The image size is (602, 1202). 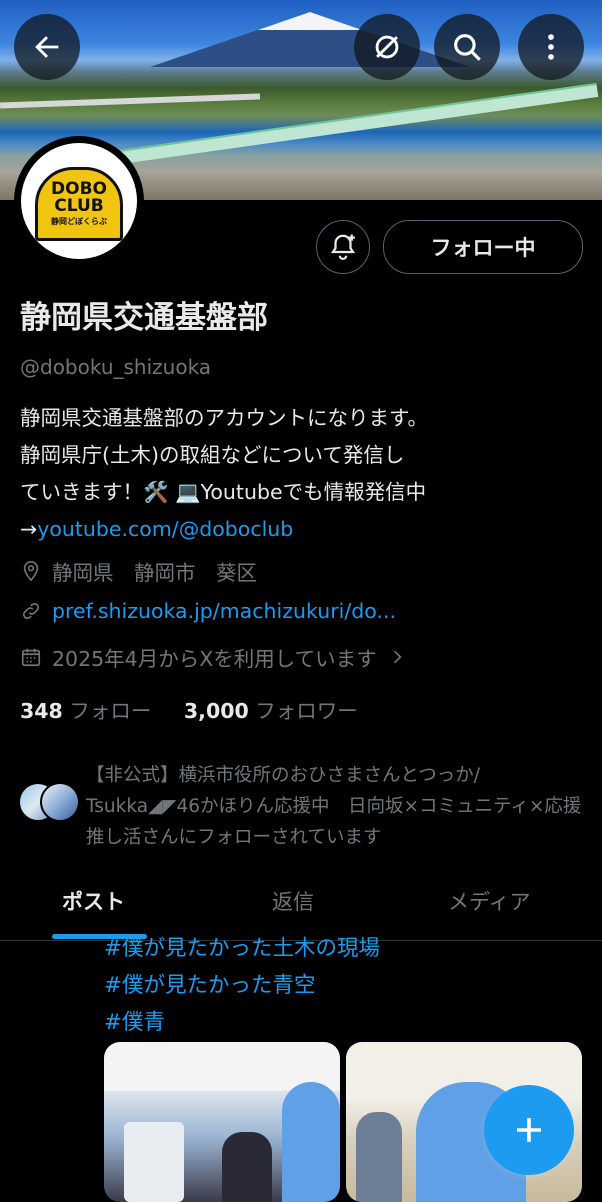 I want to click on hashtag-link: #僕青, so click(x=242, y=1022).